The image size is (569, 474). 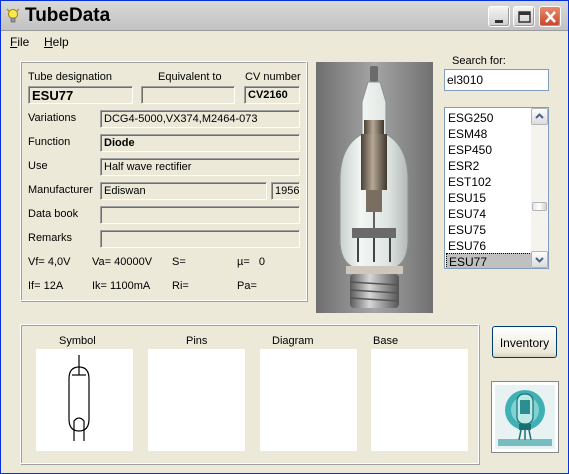 I want to click on s-value: S=, so click(x=179, y=262).